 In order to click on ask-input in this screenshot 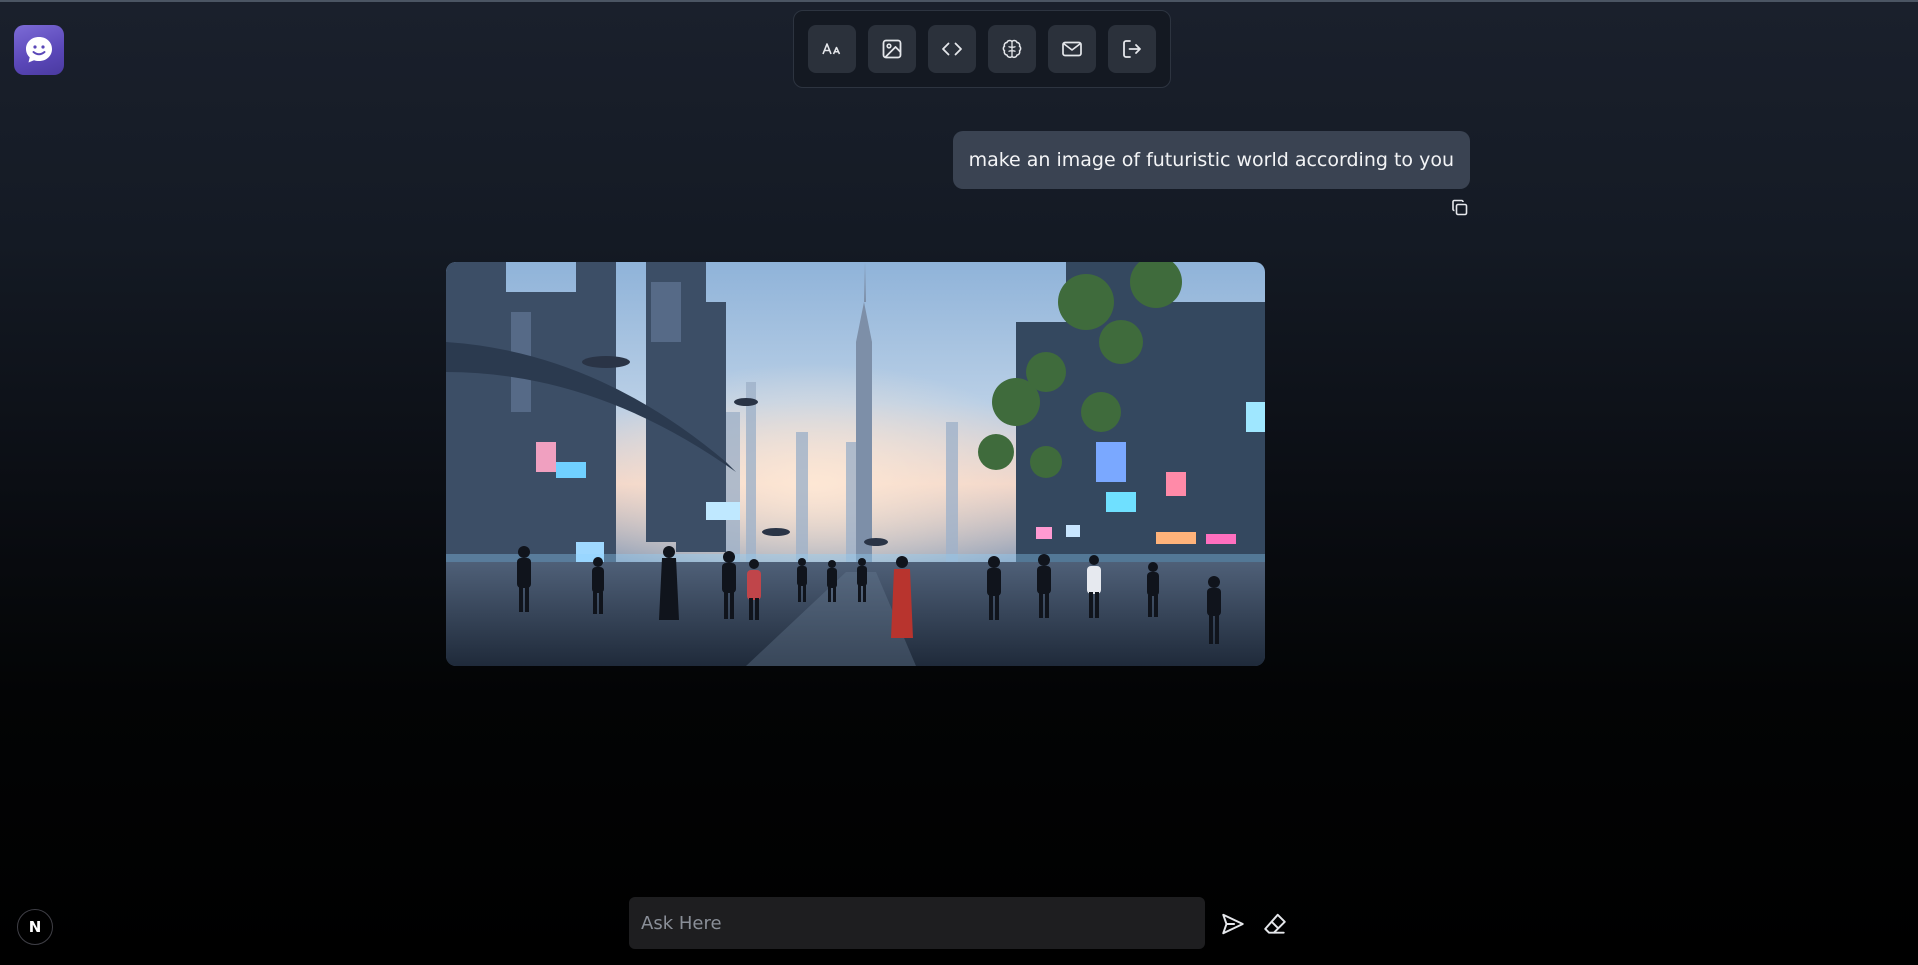, I will do `click(917, 923)`.